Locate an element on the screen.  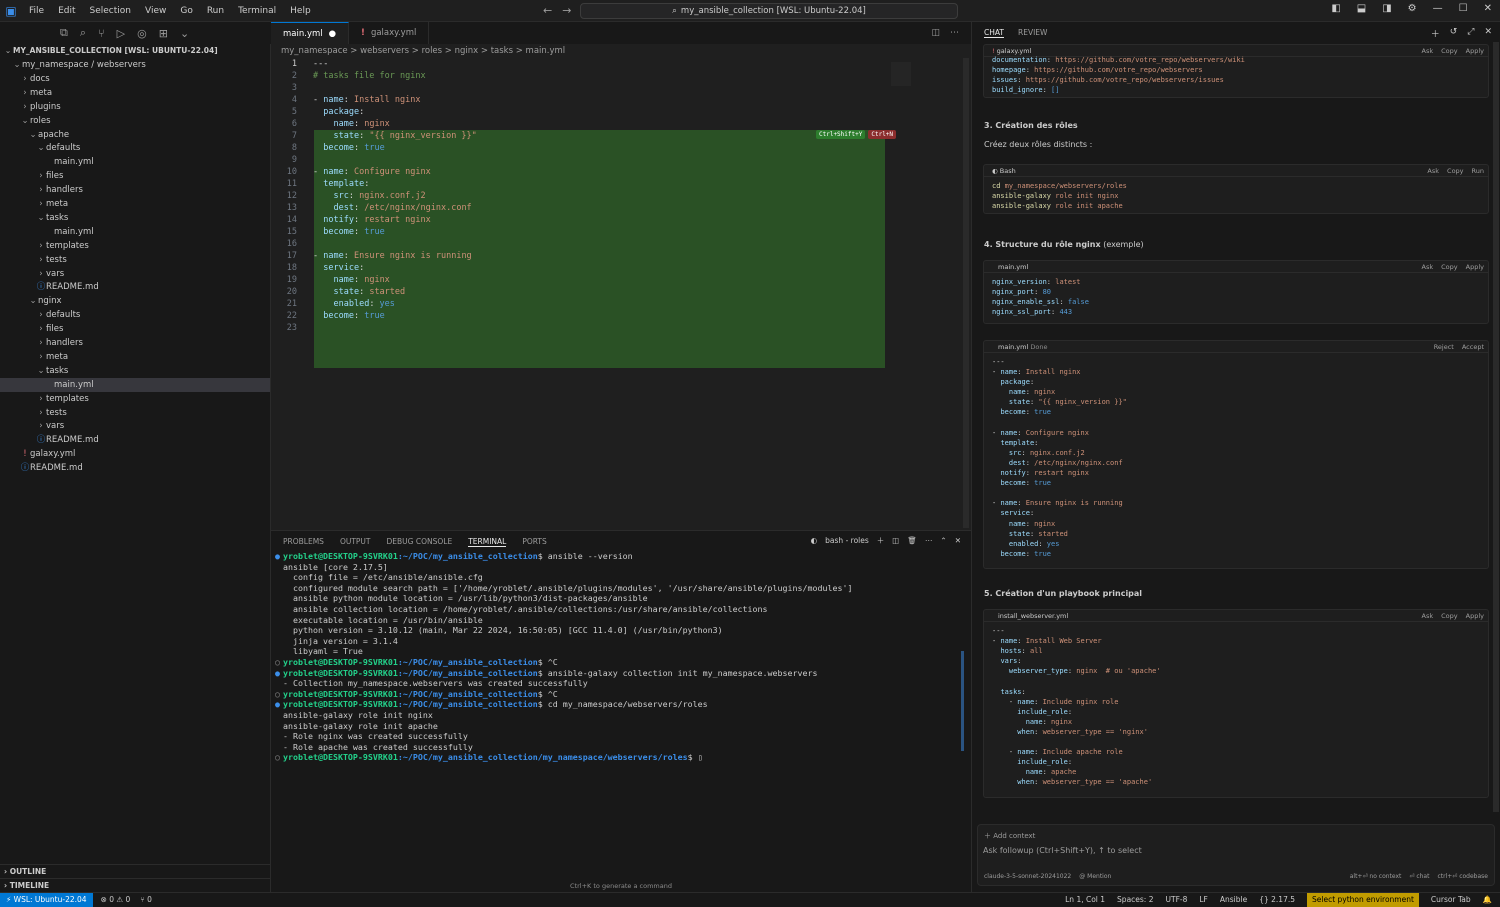
menu-item-terminal: Terminal is located at coordinates (257, 11).